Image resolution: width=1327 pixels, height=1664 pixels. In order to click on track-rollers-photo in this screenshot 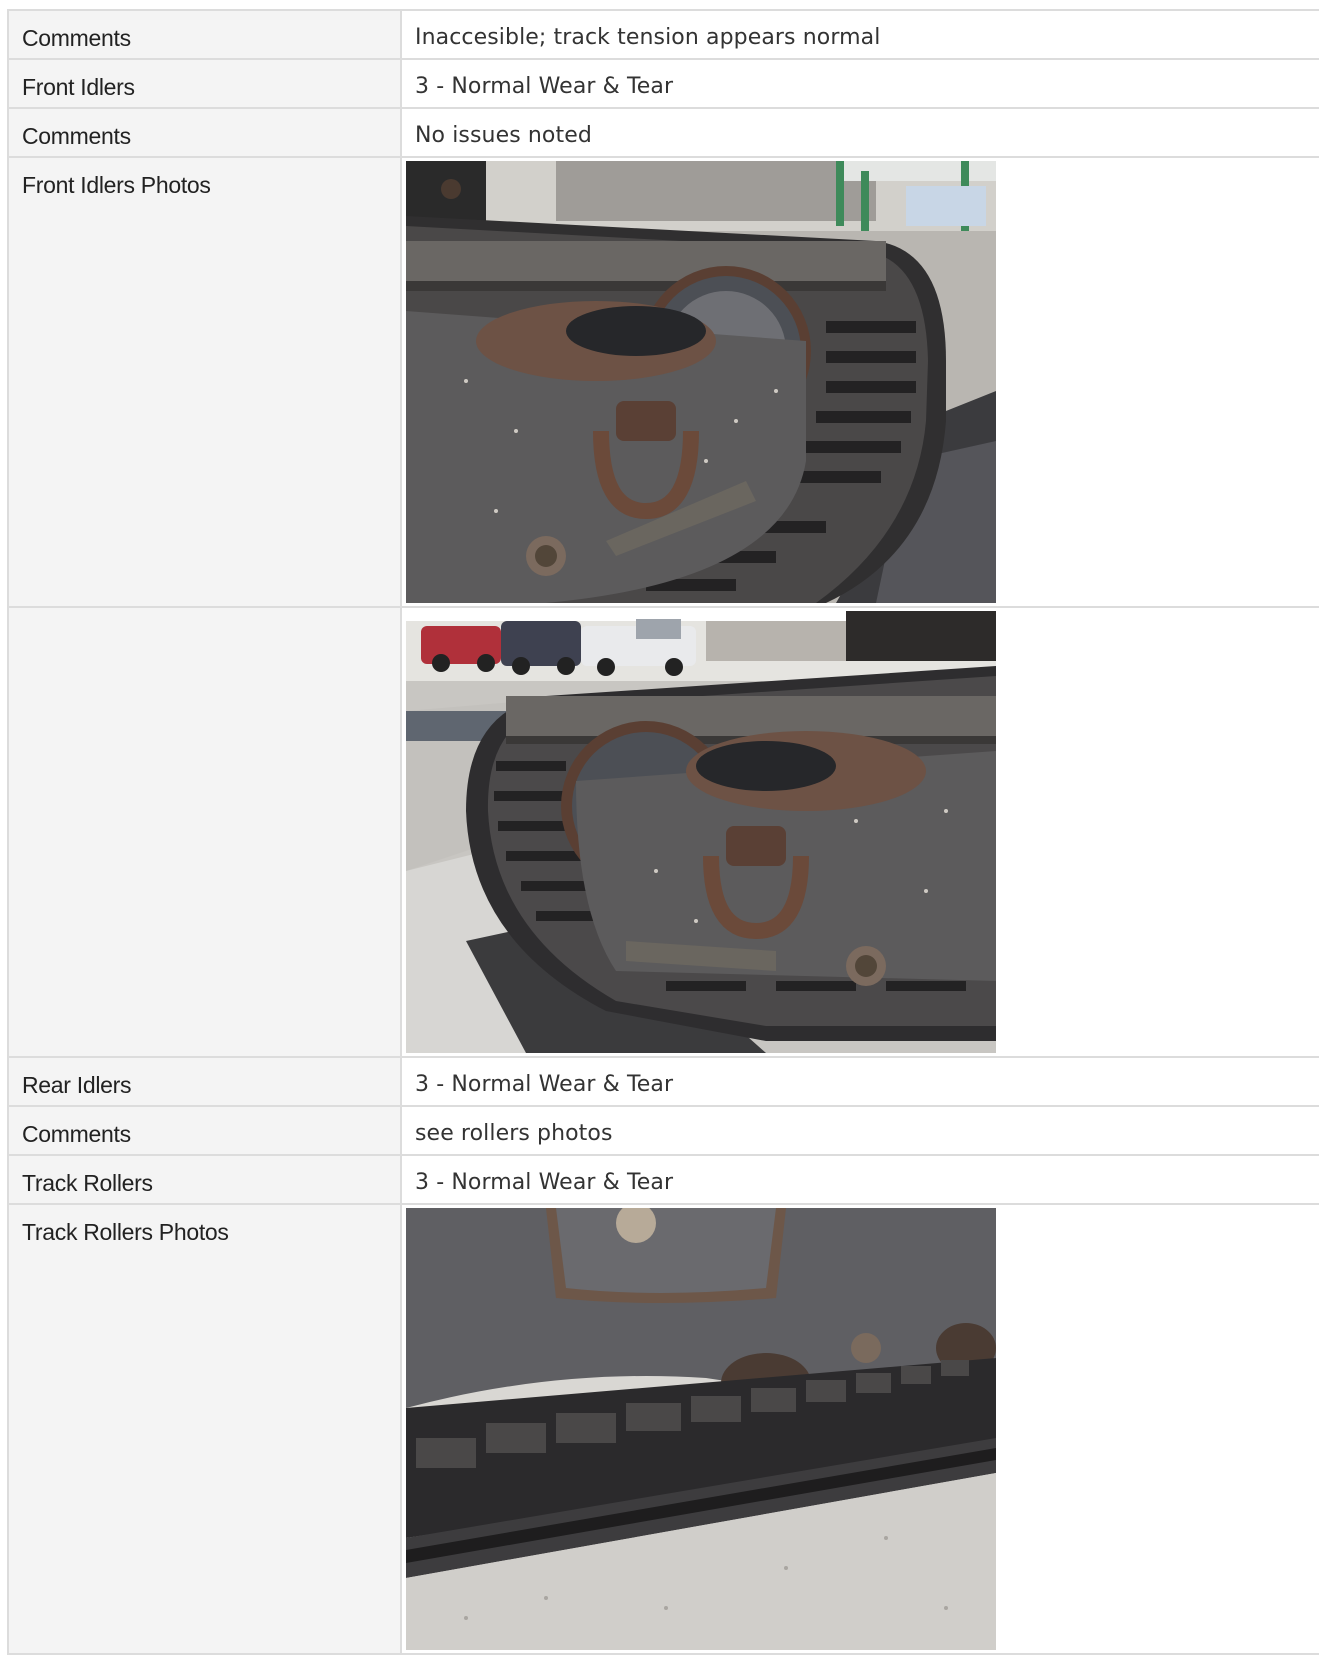, I will do `click(701, 1429)`.